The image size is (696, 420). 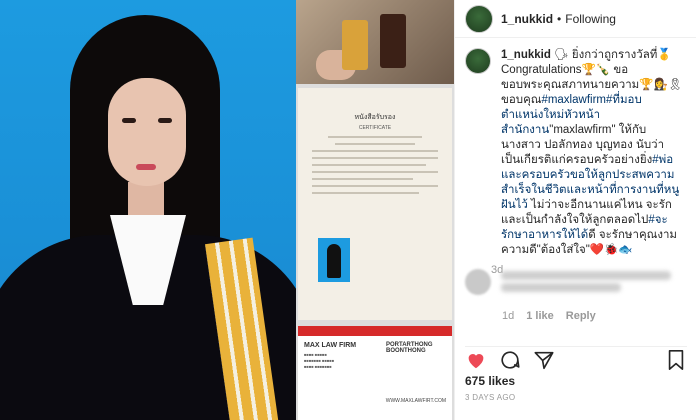 I want to click on reply-button: Reply, so click(x=581, y=316).